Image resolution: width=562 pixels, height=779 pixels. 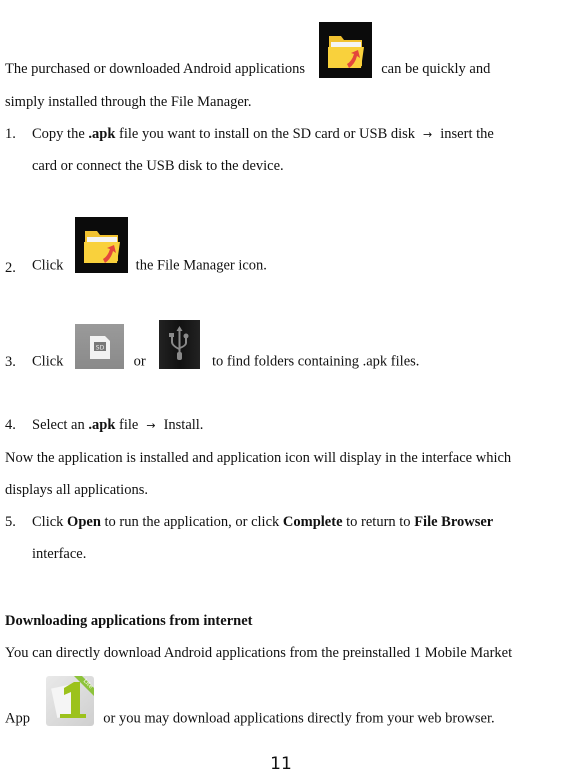 What do you see at coordinates (10, 268) in the screenshot?
I see `step-2-number: 2.` at bounding box center [10, 268].